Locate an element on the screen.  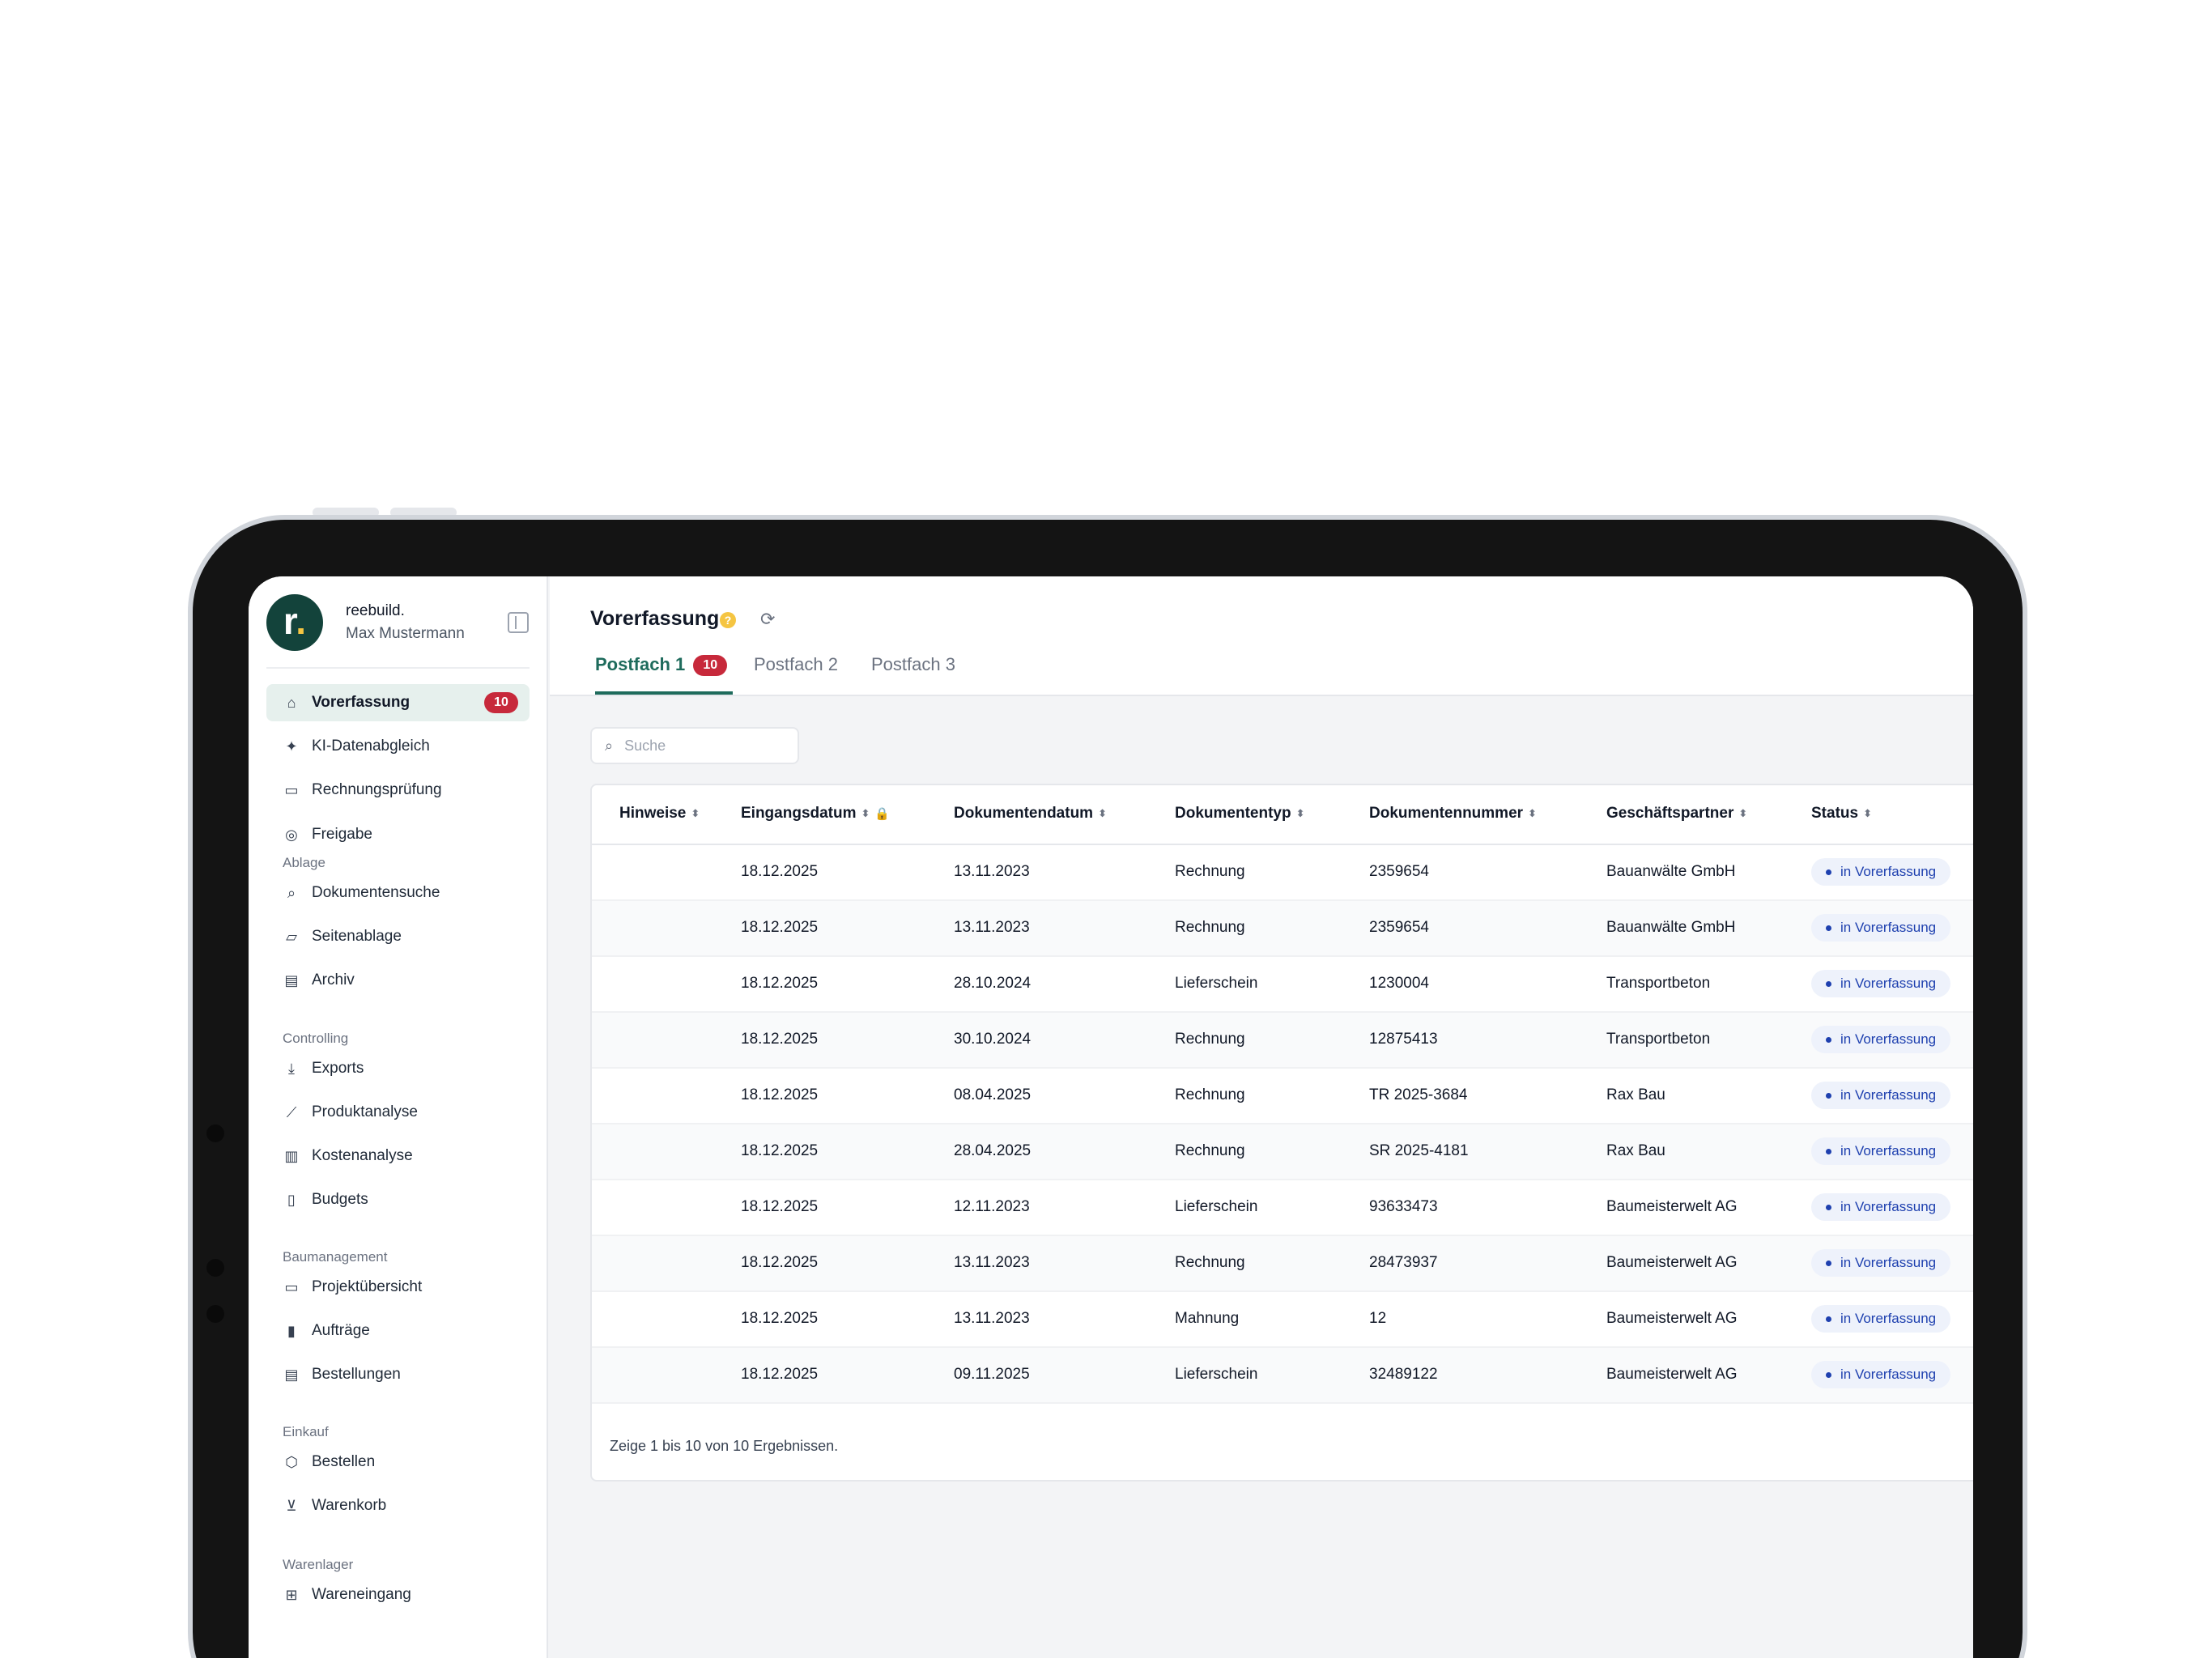
col-dokumentennummer-header: Dokumentennummer ⬍ is located at coordinates (1453, 814).